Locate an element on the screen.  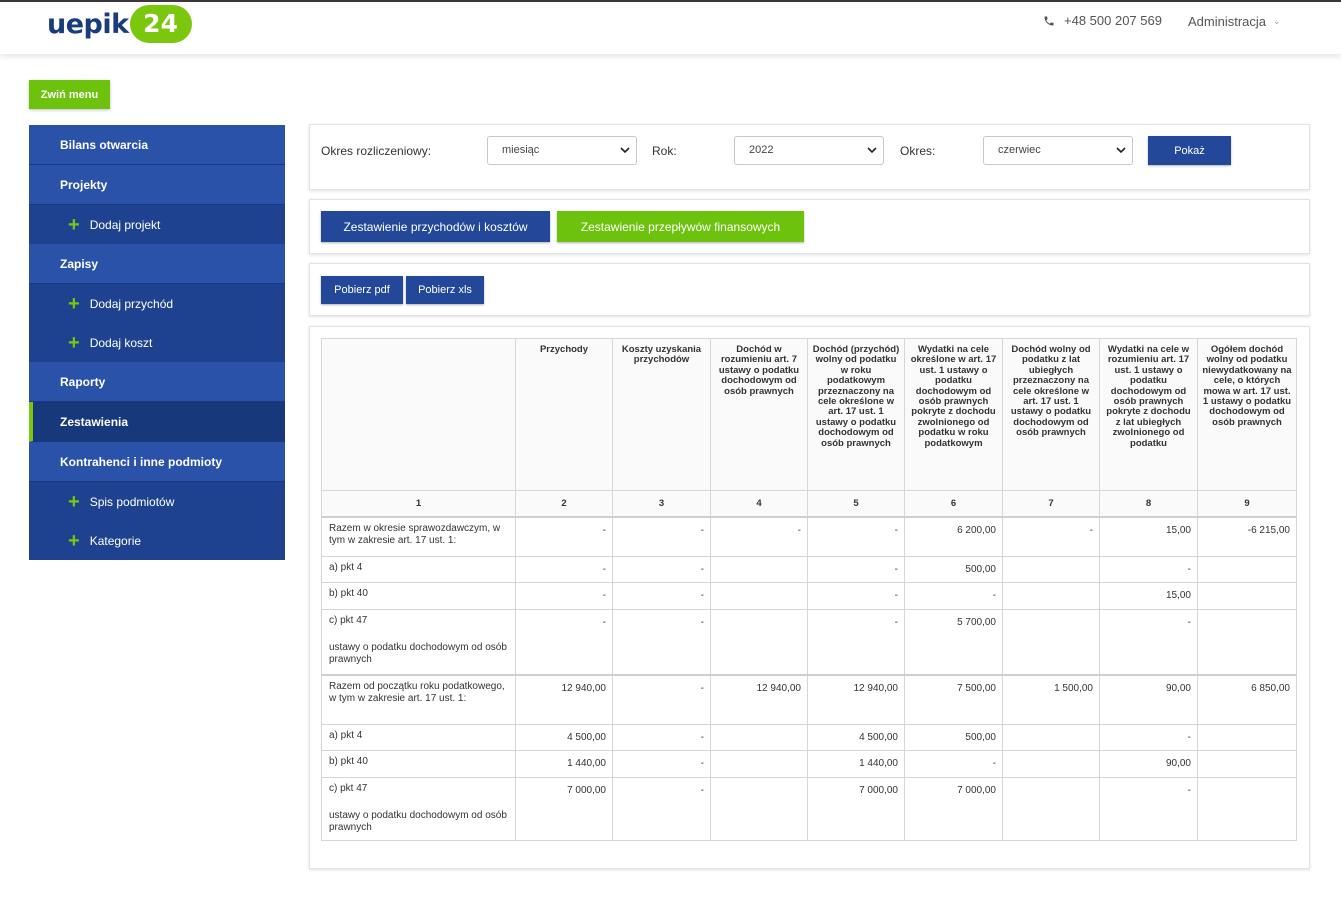
sidebar-item-label: Raporty is located at coordinates (83, 381).